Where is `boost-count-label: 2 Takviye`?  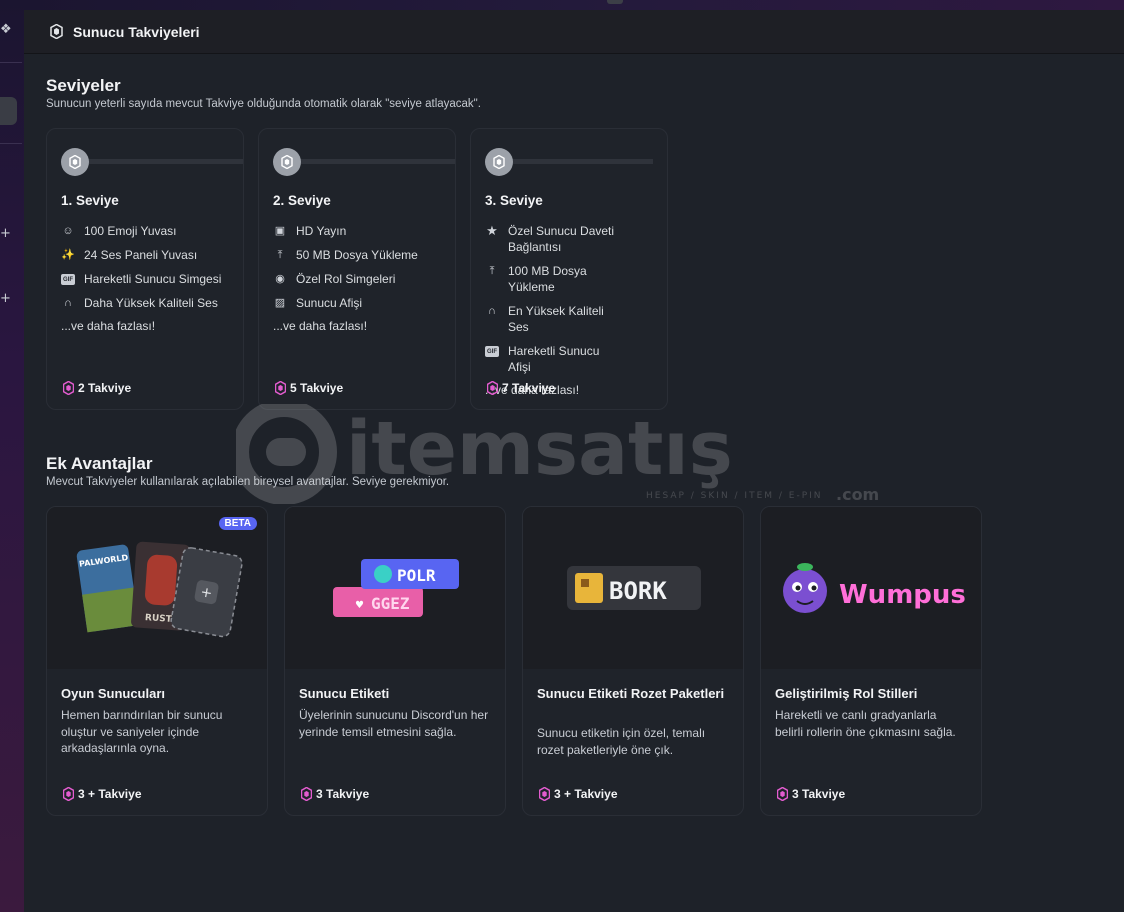 boost-count-label: 2 Takviye is located at coordinates (105, 388).